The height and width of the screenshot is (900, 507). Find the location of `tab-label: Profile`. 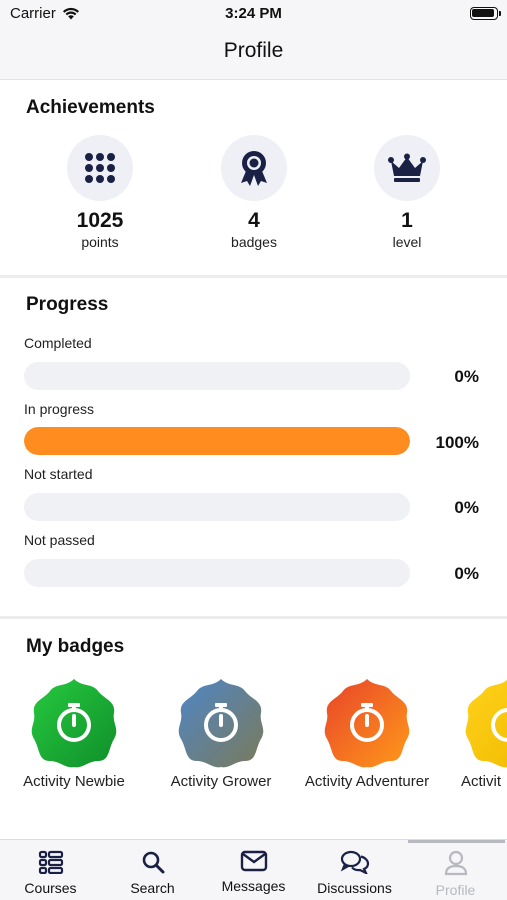

tab-label: Profile is located at coordinates (455, 890).